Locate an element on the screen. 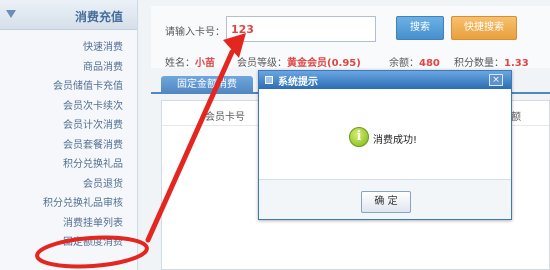  close-button: × is located at coordinates (496, 80).